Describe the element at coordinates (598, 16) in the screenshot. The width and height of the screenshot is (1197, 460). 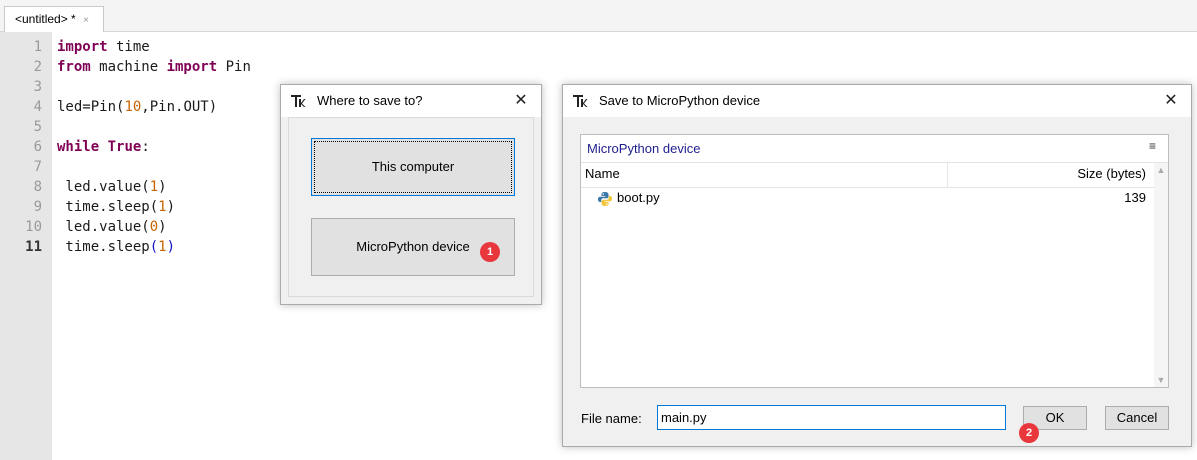
I see `editor-tabbar: <untitled> * ×` at that location.